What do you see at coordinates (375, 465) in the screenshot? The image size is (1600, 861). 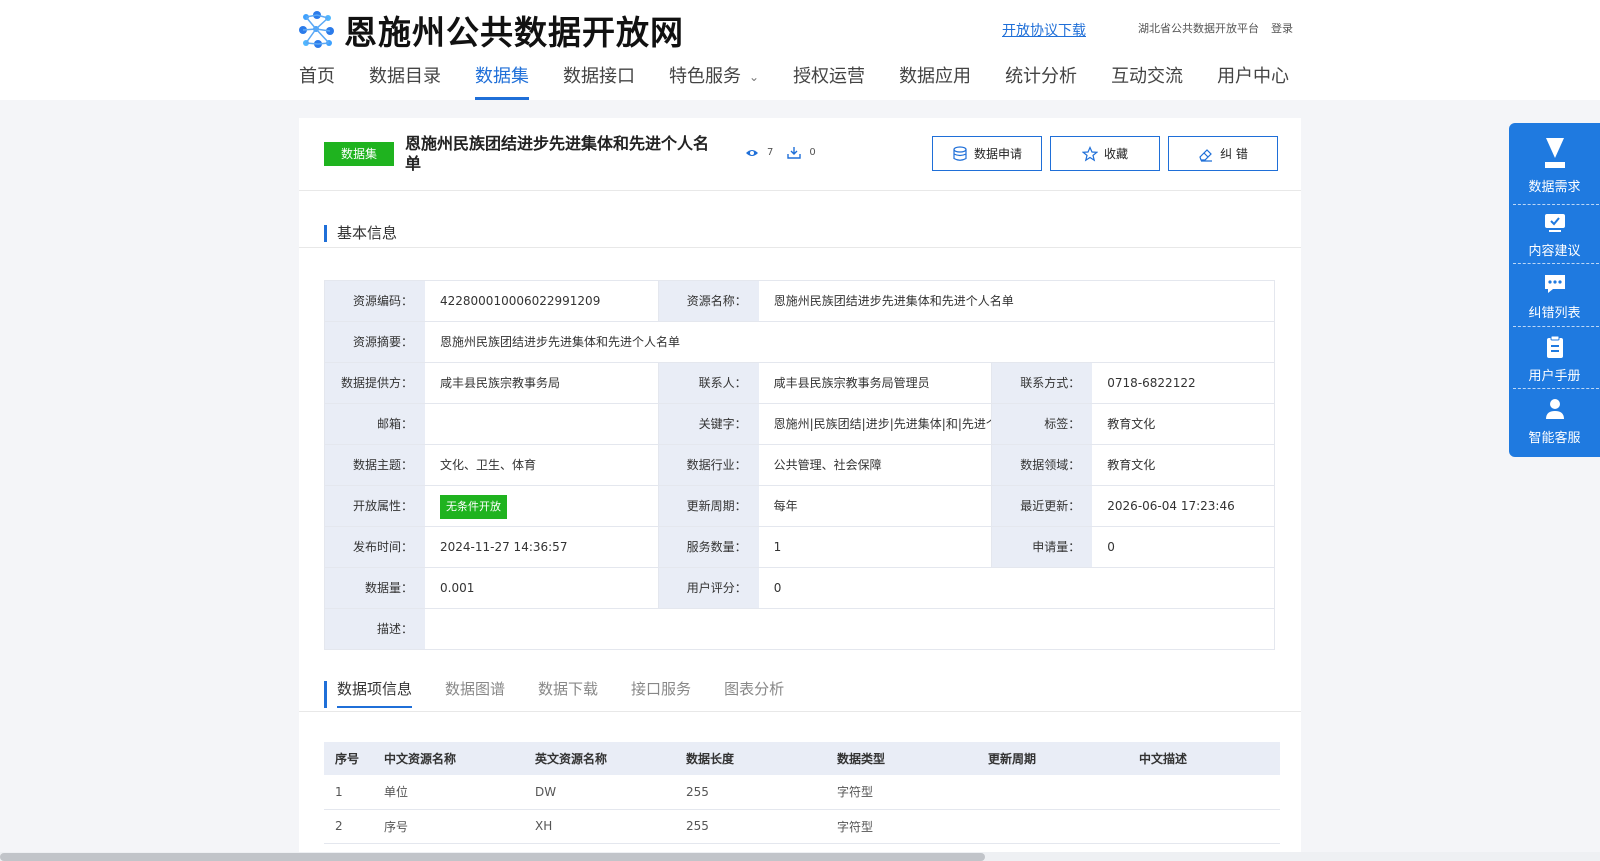 I see `field-label: 数据主题：` at bounding box center [375, 465].